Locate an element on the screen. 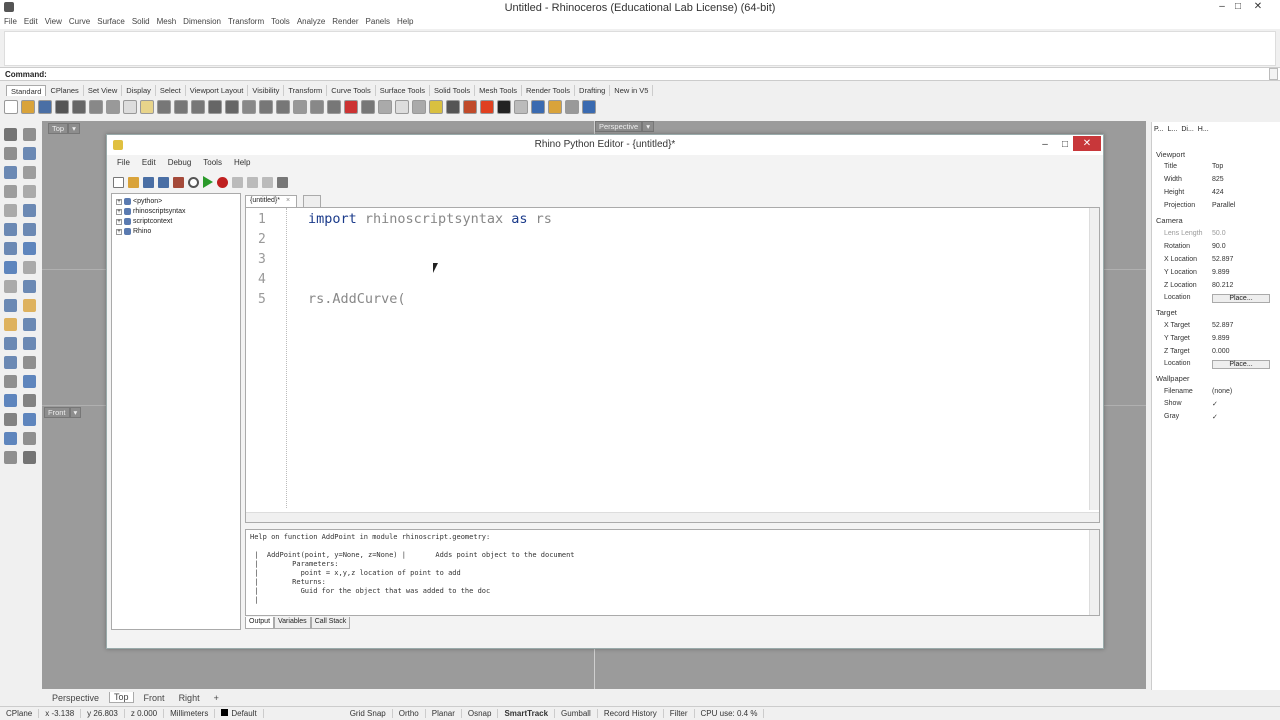 This screenshot has width=1280, height=720. tab-untitled: {untitled}* × is located at coordinates (271, 201).